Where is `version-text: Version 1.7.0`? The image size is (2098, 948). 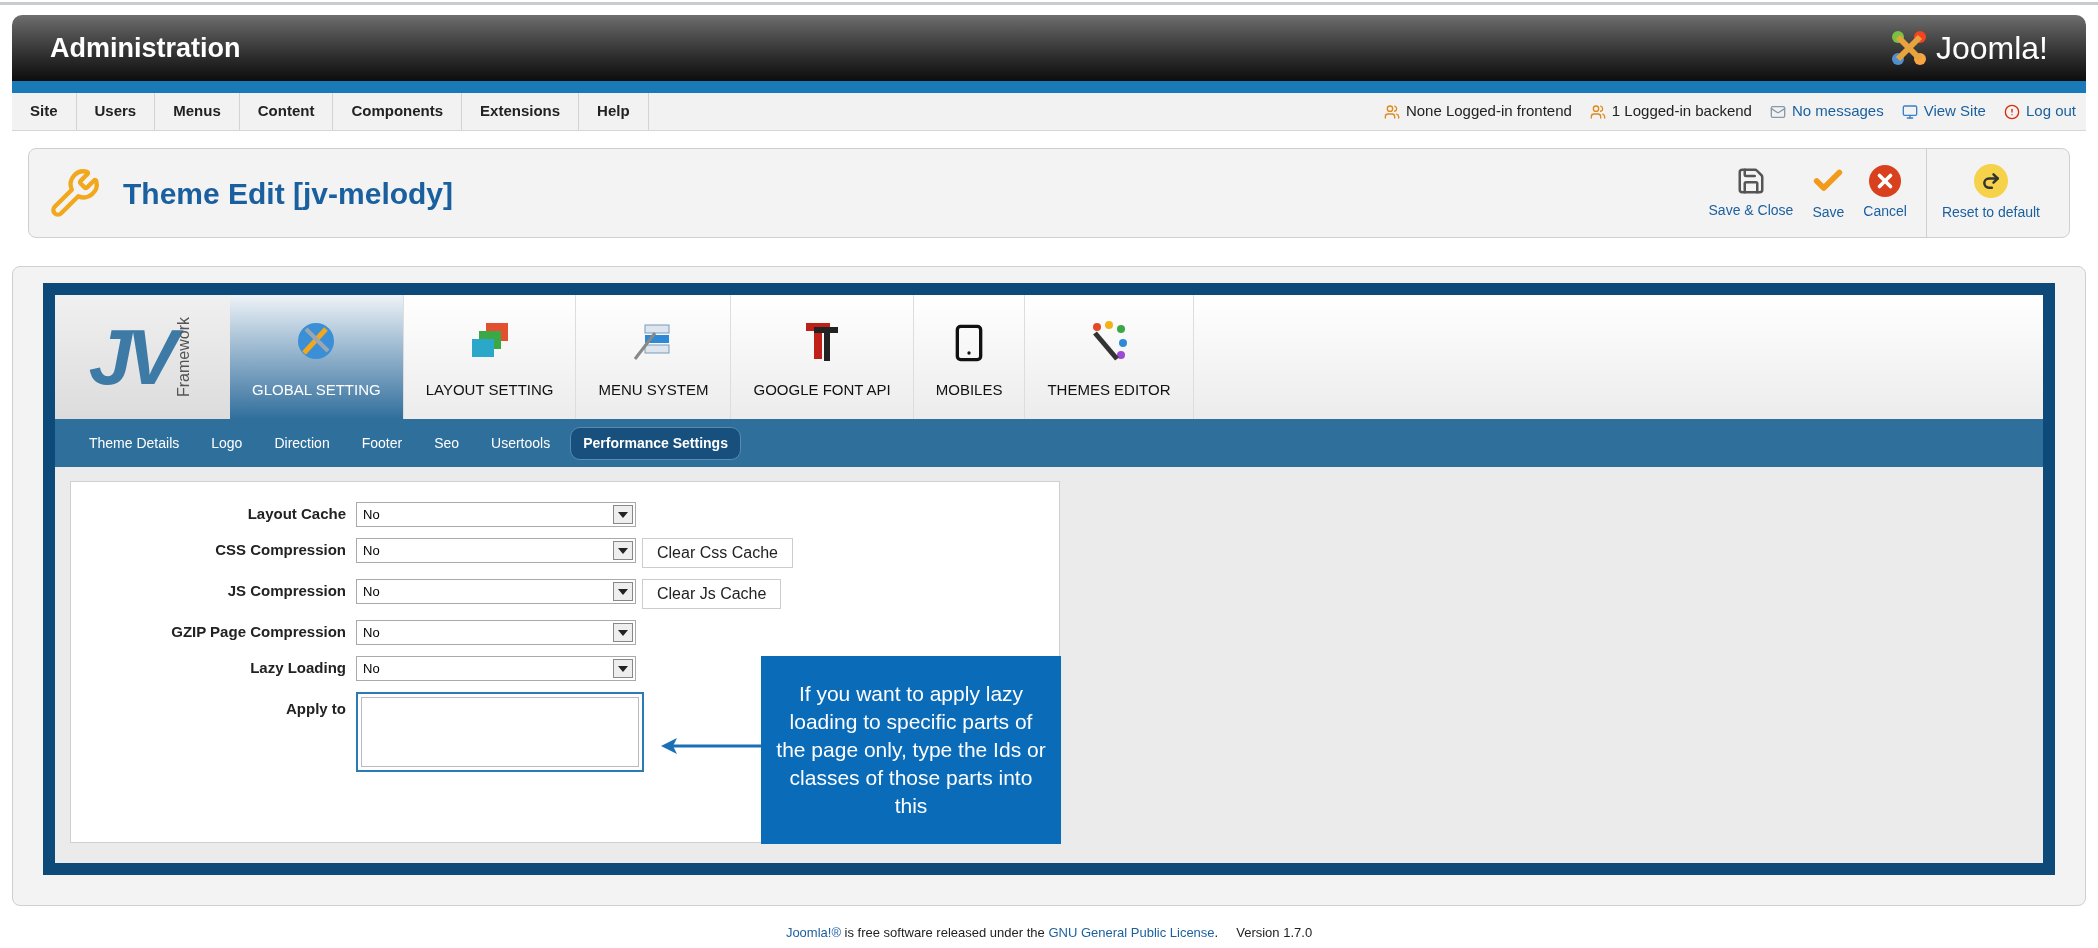 version-text: Version 1.7.0 is located at coordinates (1274, 933).